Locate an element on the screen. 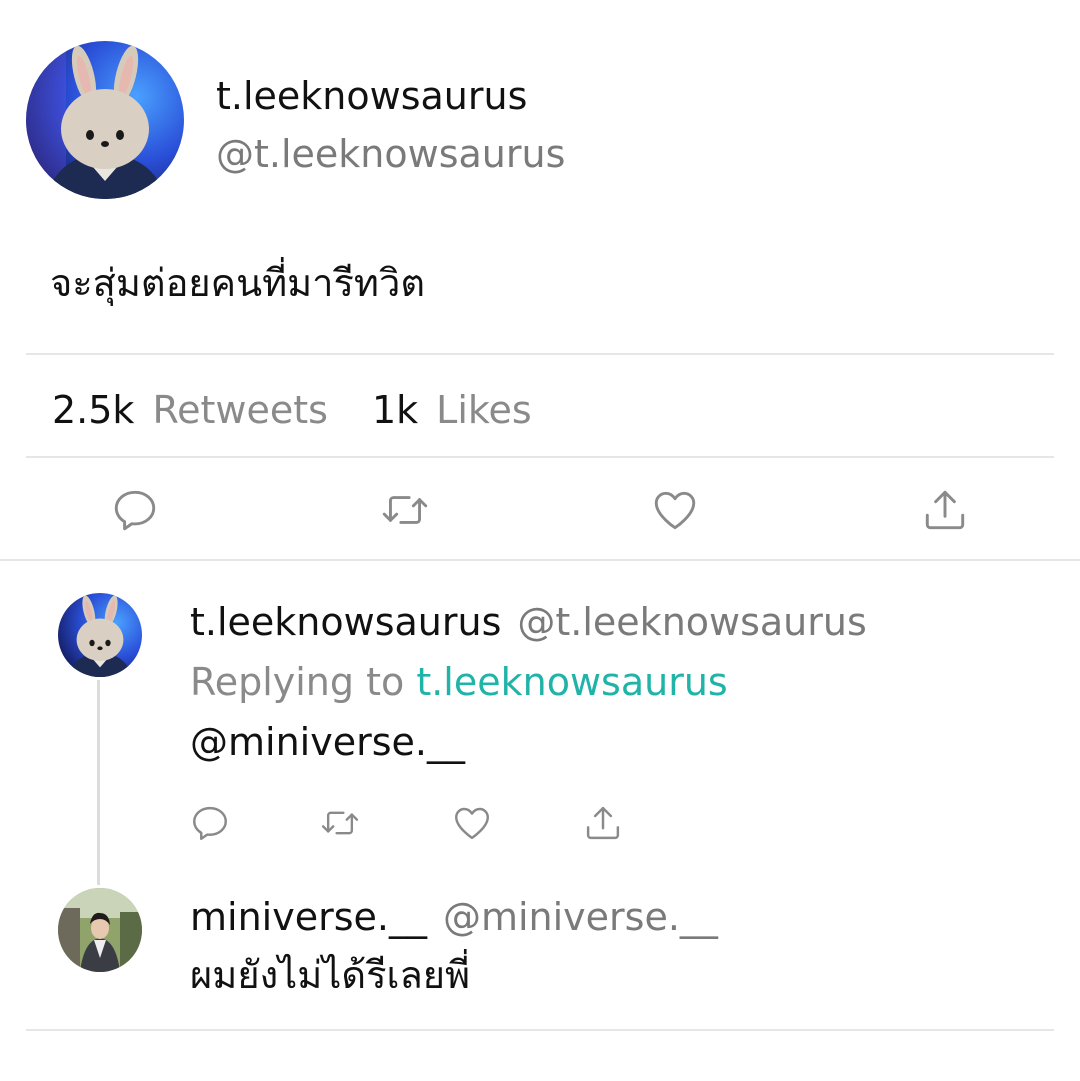  reply-header: miniverse.__ @miniverse.__ is located at coordinates (454, 917).